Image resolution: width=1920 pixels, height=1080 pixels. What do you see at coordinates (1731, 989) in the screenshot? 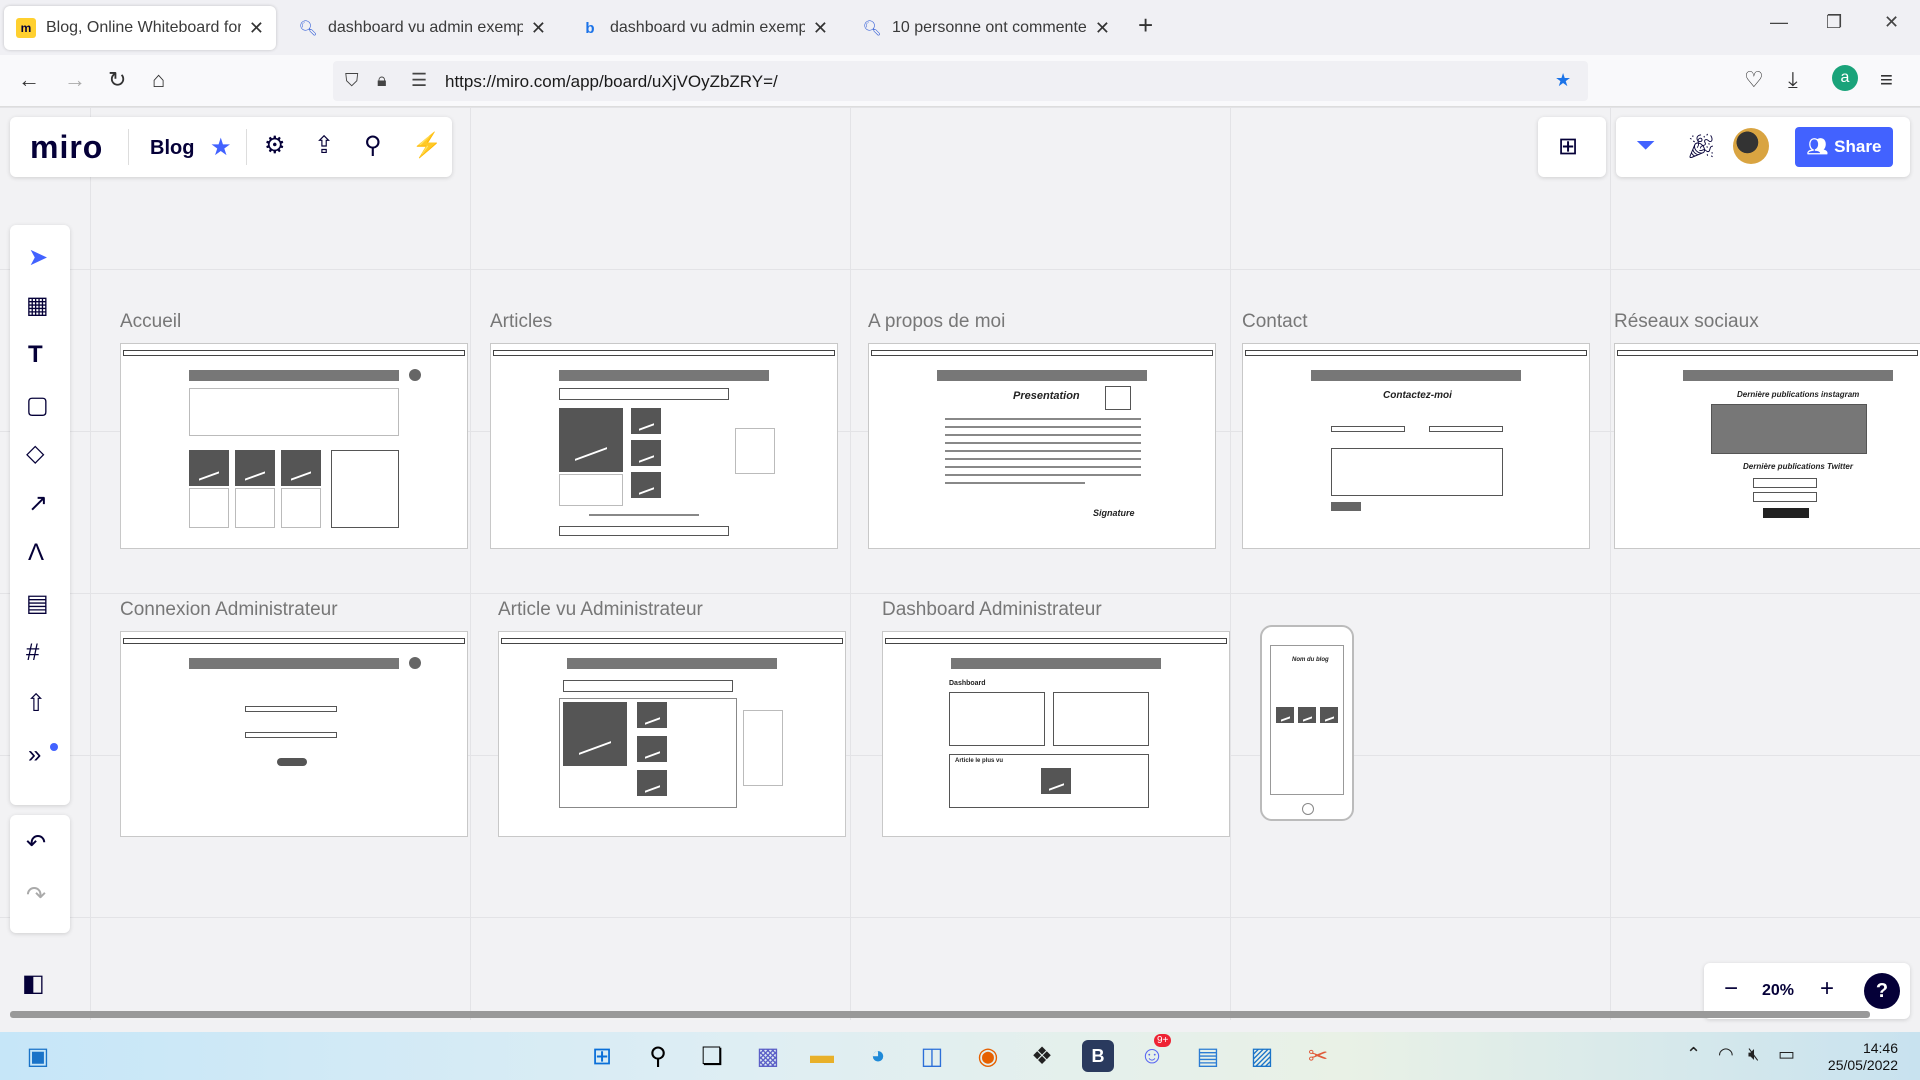
I see `zoom-out-icon: −` at bounding box center [1731, 989].